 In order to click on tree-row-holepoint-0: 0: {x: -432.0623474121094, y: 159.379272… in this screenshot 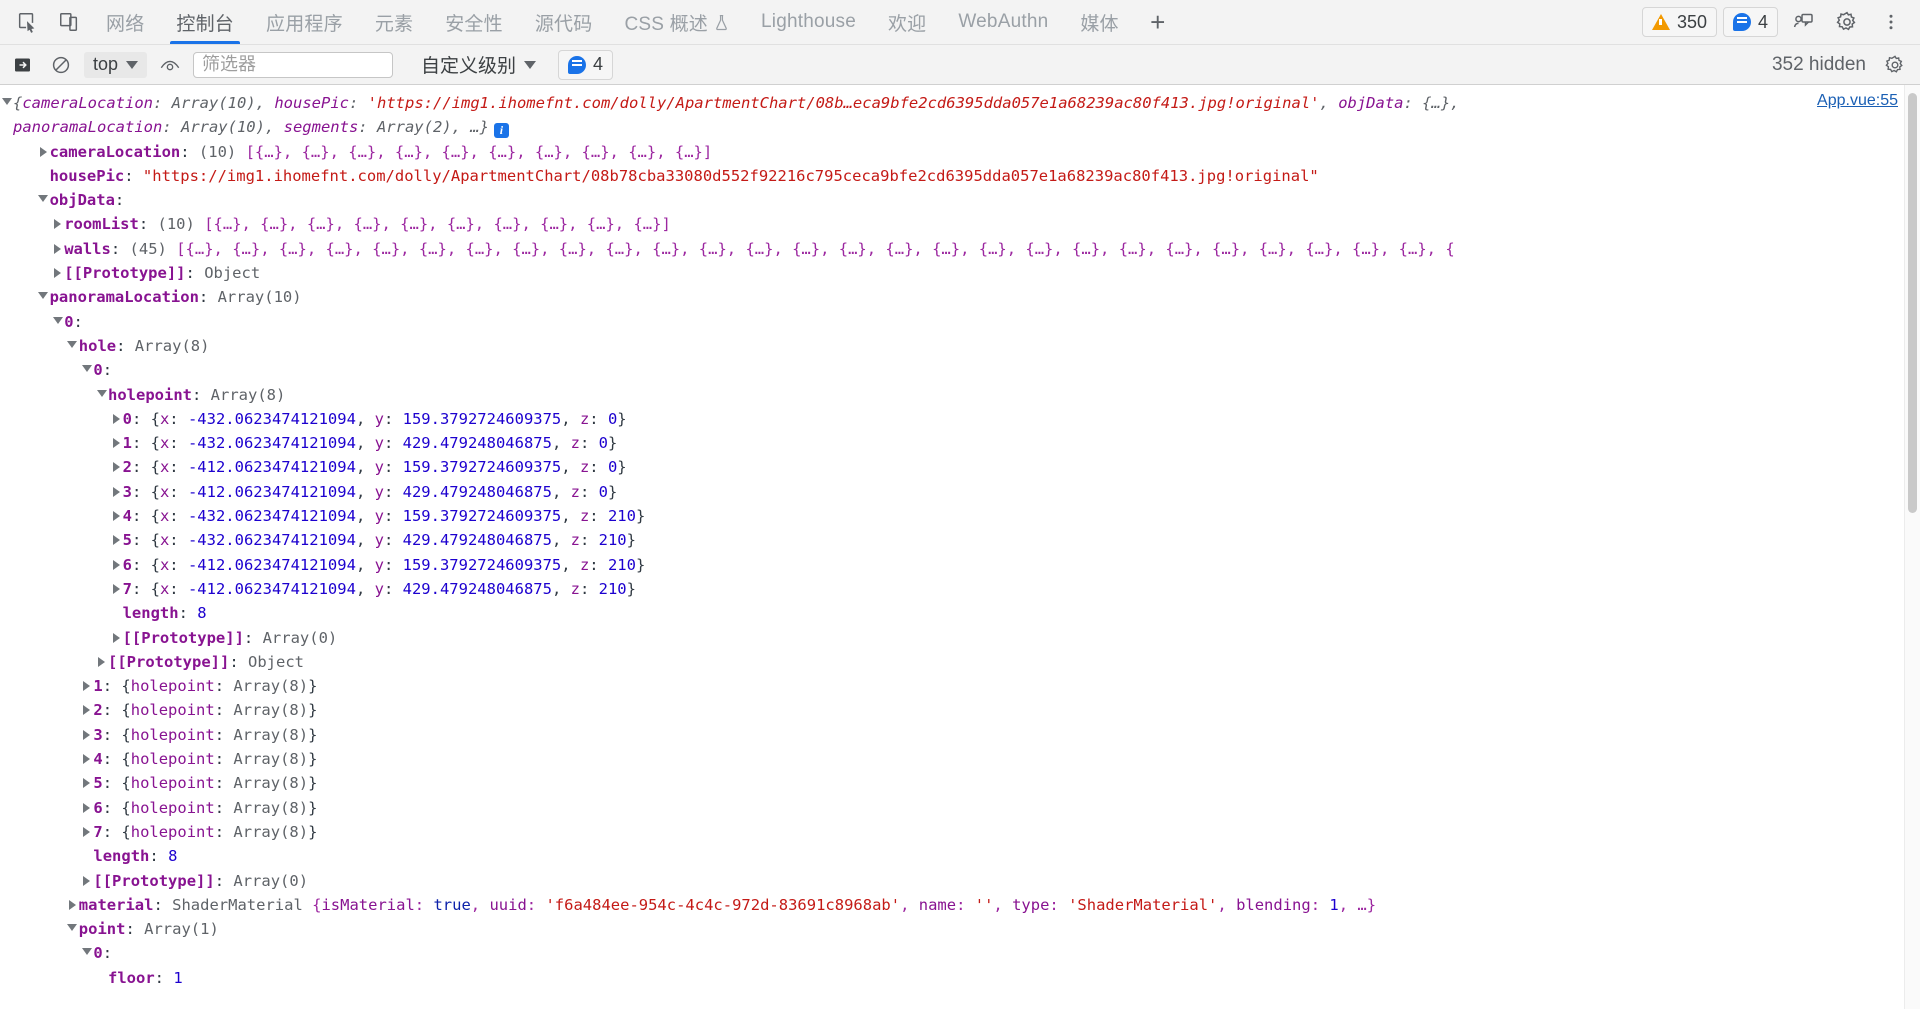, I will do `click(960, 419)`.